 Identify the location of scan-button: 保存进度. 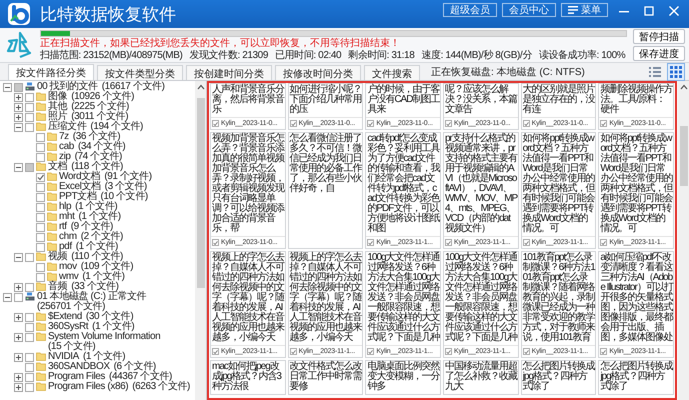
(659, 53).